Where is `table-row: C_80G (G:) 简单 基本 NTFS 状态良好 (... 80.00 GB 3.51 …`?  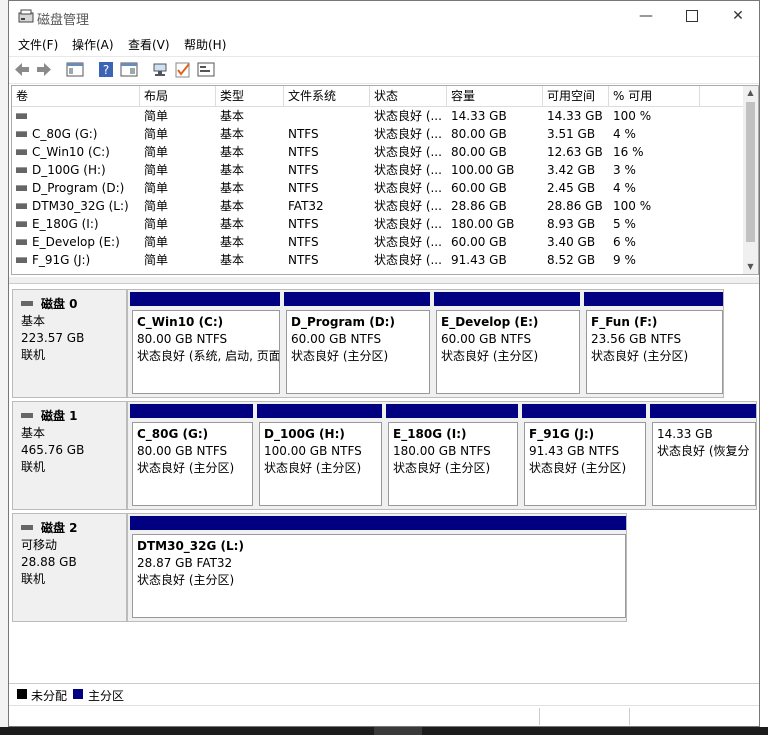
table-row: C_80G (G:) 简单 基本 NTFS 状态良好 (... 80.00 GB 3.51 … is located at coordinates (378, 134).